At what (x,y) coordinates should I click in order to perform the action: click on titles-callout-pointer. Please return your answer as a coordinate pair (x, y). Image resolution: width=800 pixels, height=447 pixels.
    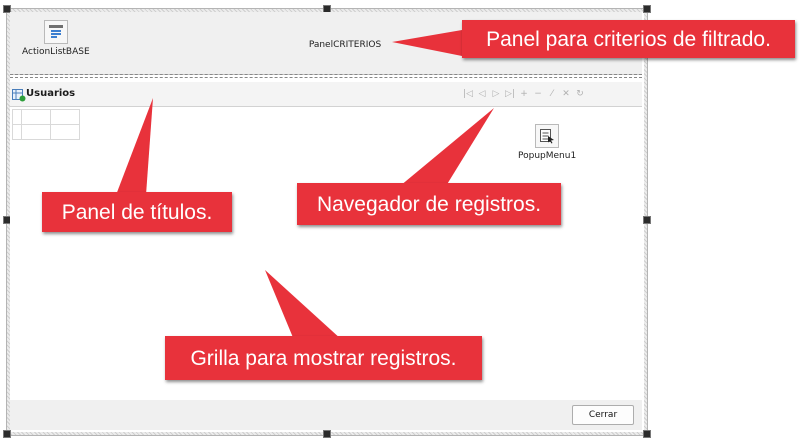
    Looking at the image, I should click on (134, 146).